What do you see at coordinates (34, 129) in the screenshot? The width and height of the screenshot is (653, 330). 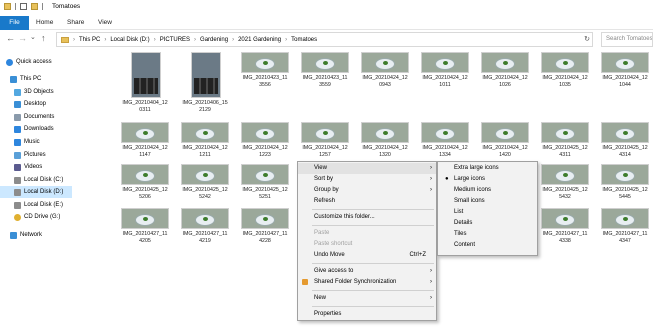 I see `sidebar-item-downloads: Downloads` at bounding box center [34, 129].